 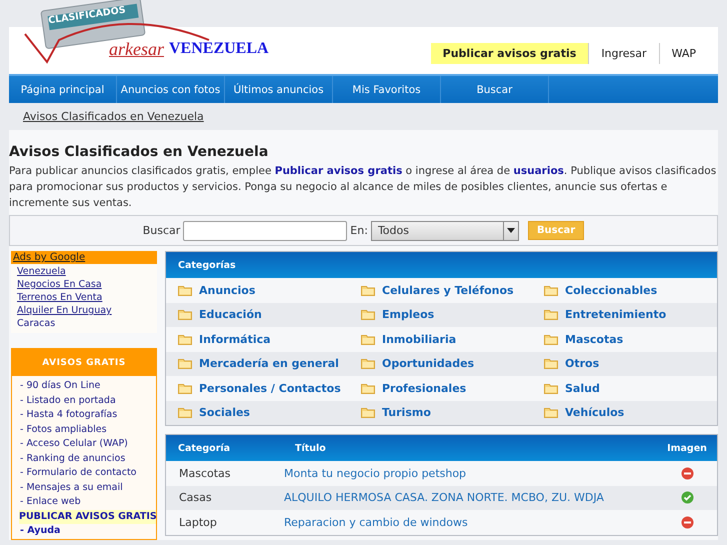 I want to click on category-select: Todos, so click(x=444, y=230).